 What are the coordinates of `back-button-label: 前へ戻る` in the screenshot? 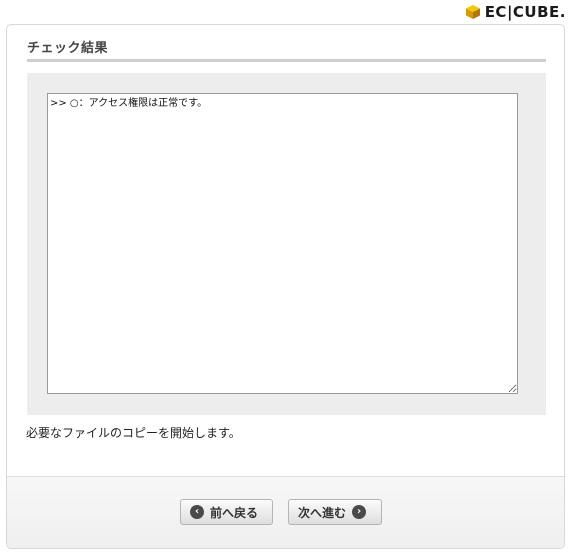 It's located at (234, 512).